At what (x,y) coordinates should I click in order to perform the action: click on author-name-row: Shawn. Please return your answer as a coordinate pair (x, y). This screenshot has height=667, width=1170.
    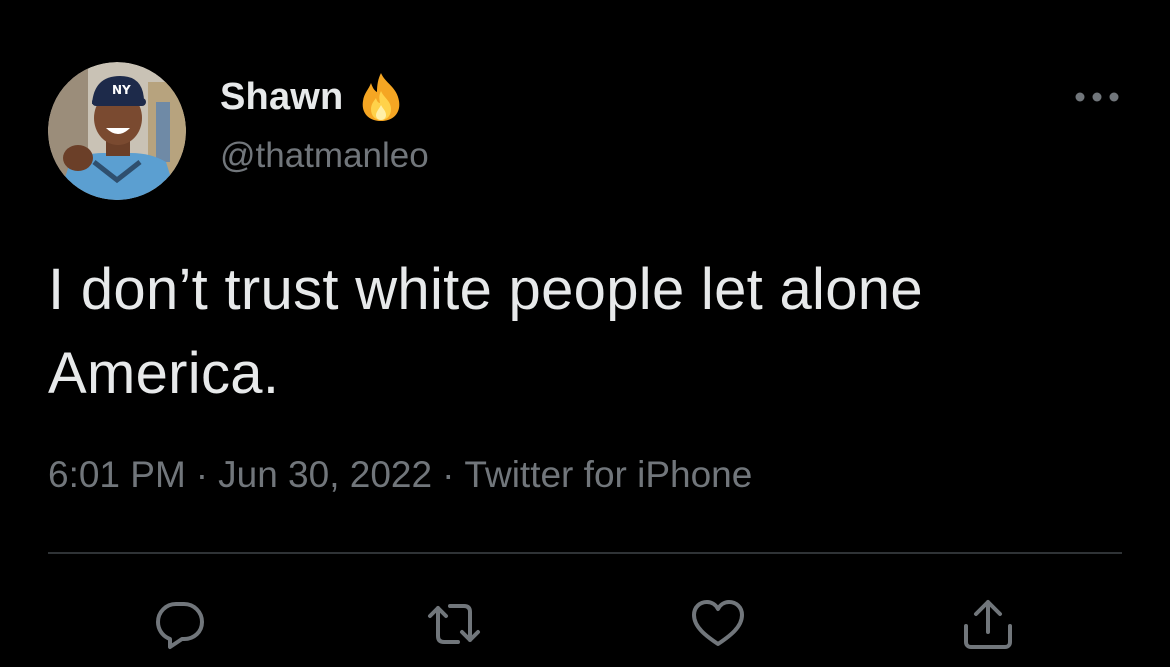
    Looking at the image, I should click on (312, 97).